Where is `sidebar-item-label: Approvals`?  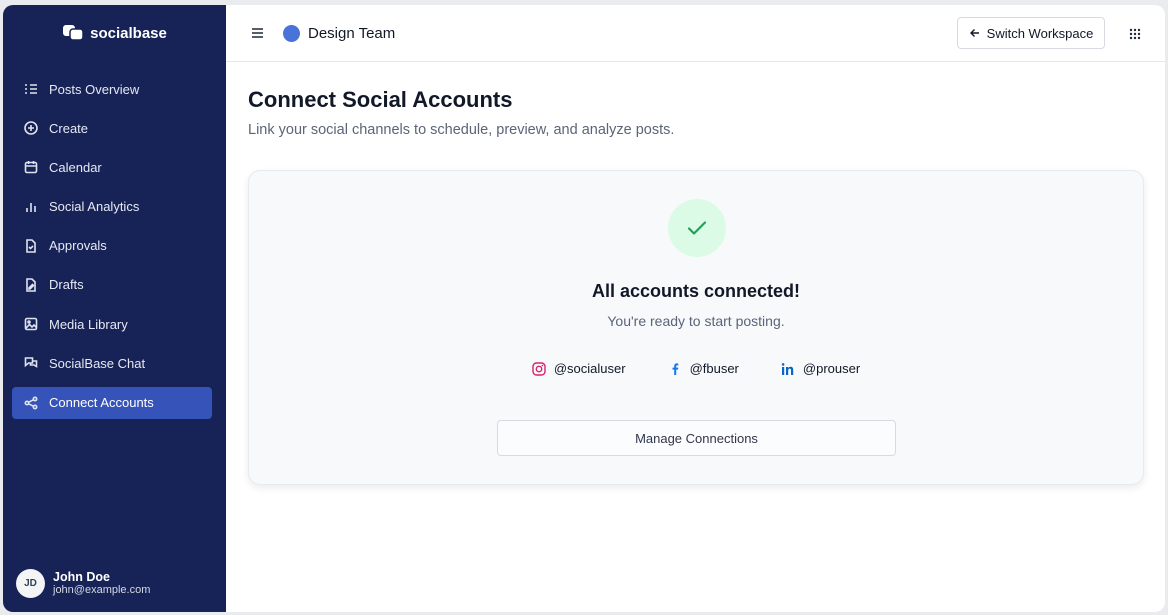
sidebar-item-label: Approvals is located at coordinates (78, 246).